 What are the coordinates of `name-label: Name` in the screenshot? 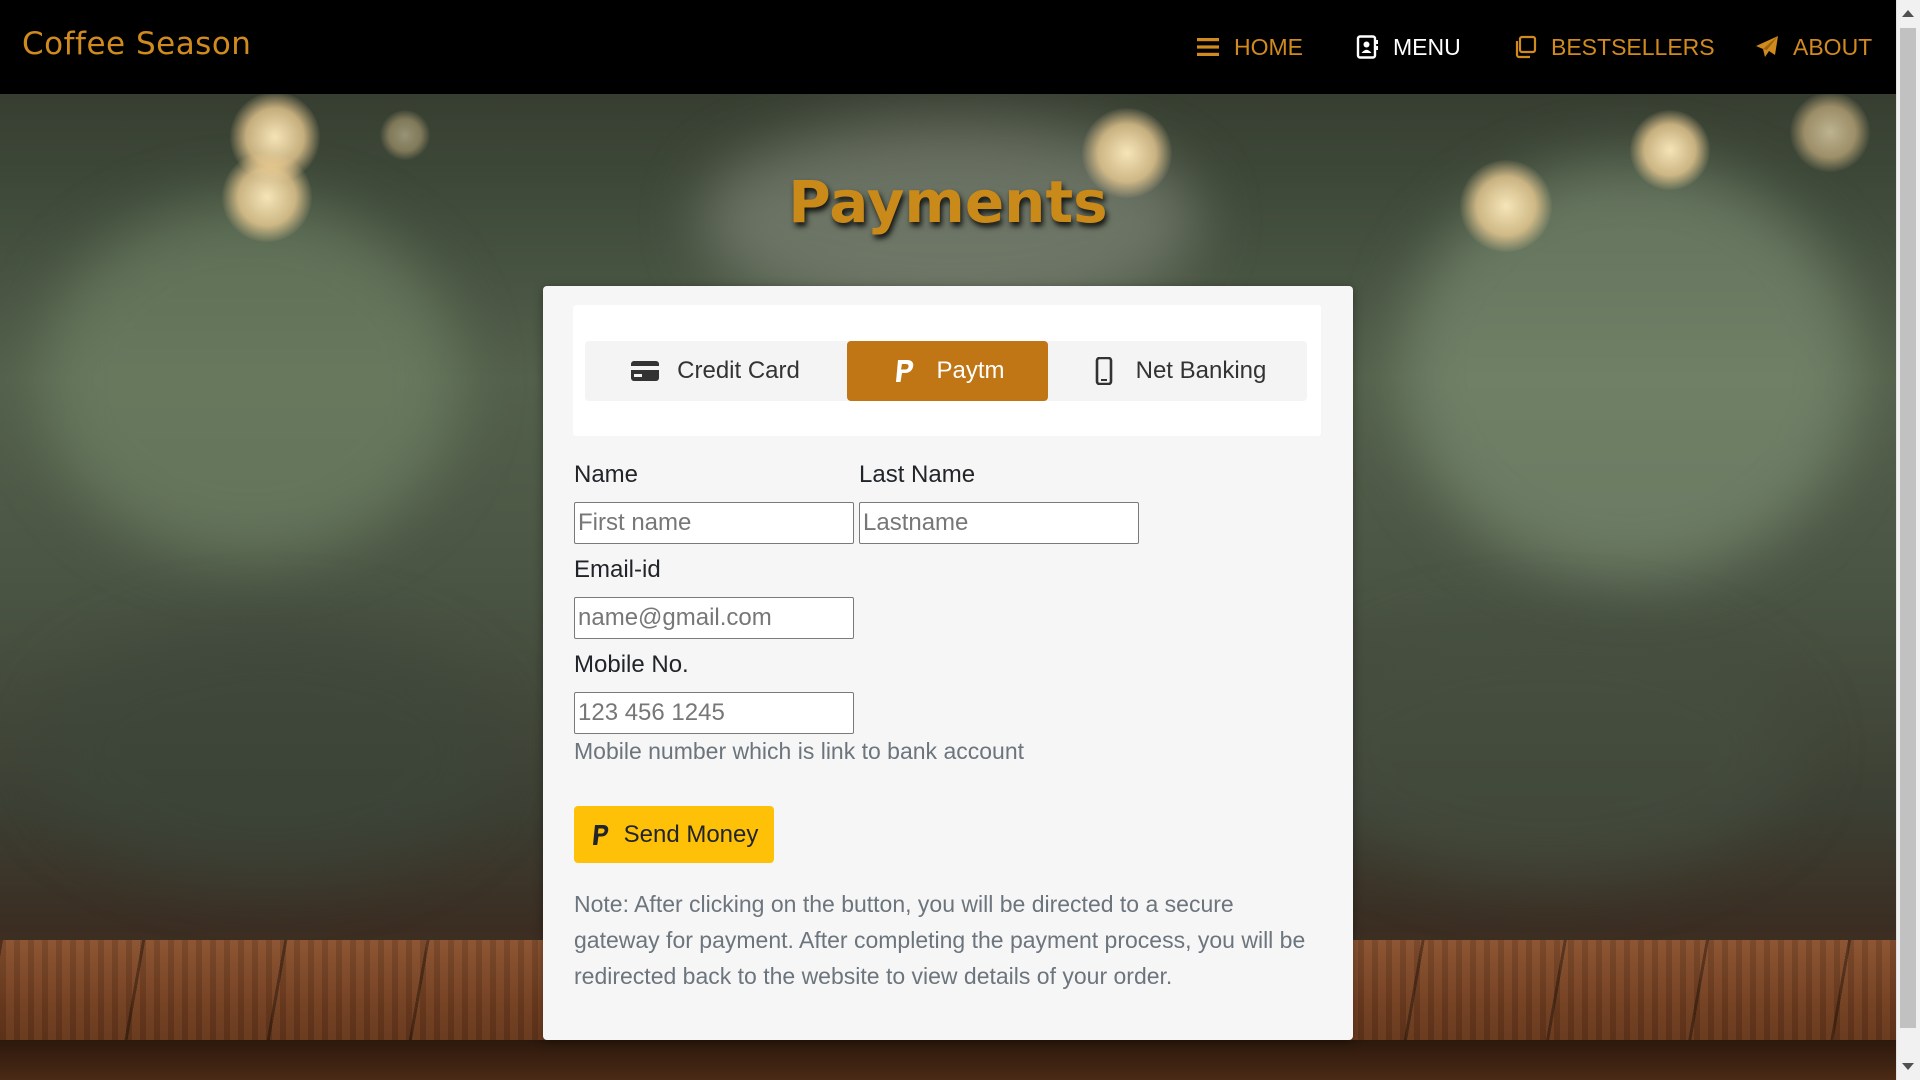 It's located at (606, 474).